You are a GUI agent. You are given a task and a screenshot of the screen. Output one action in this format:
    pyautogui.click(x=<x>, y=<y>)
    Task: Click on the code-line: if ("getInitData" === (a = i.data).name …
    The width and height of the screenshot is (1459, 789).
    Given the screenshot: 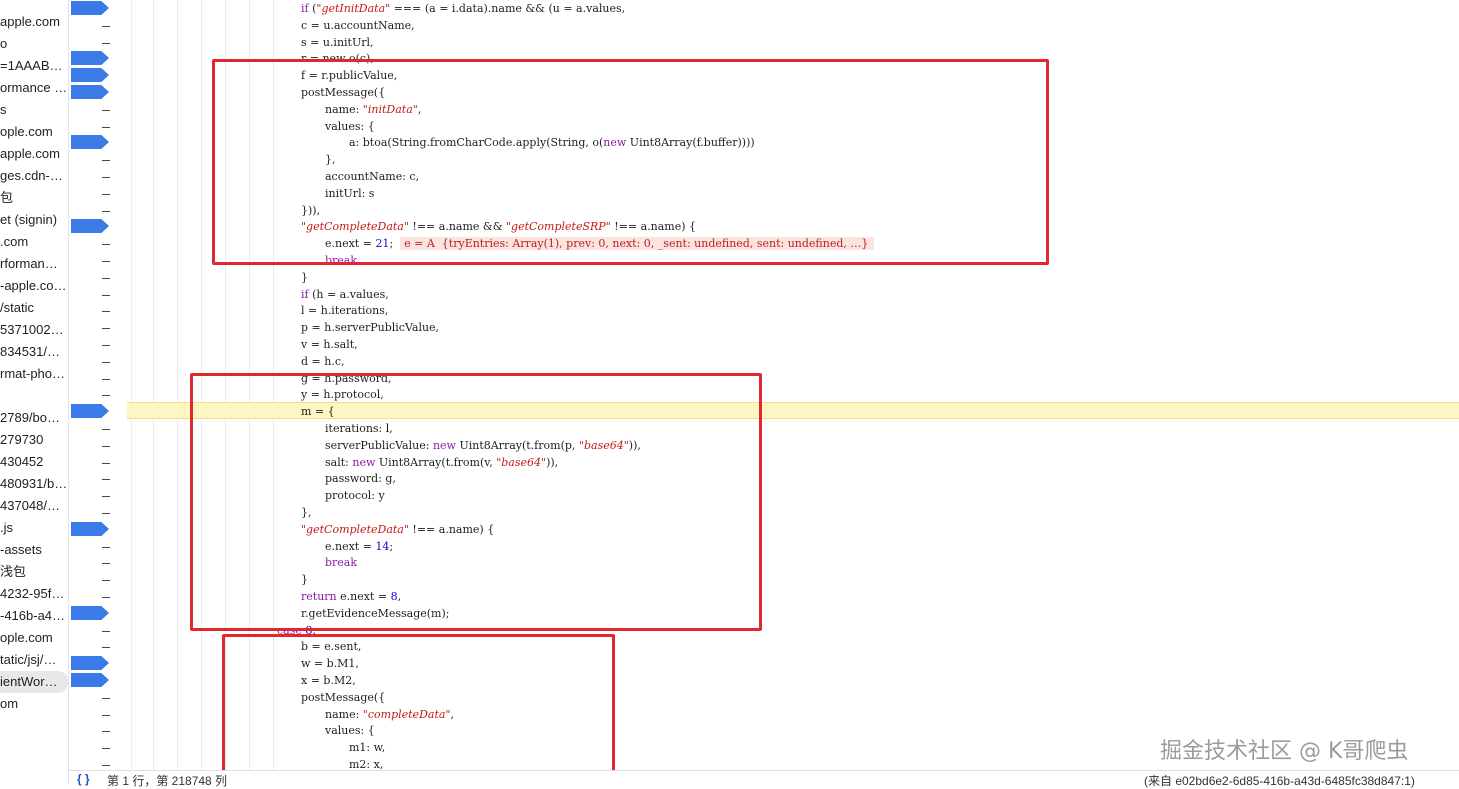 What is the action you would take?
    pyautogui.click(x=463, y=8)
    